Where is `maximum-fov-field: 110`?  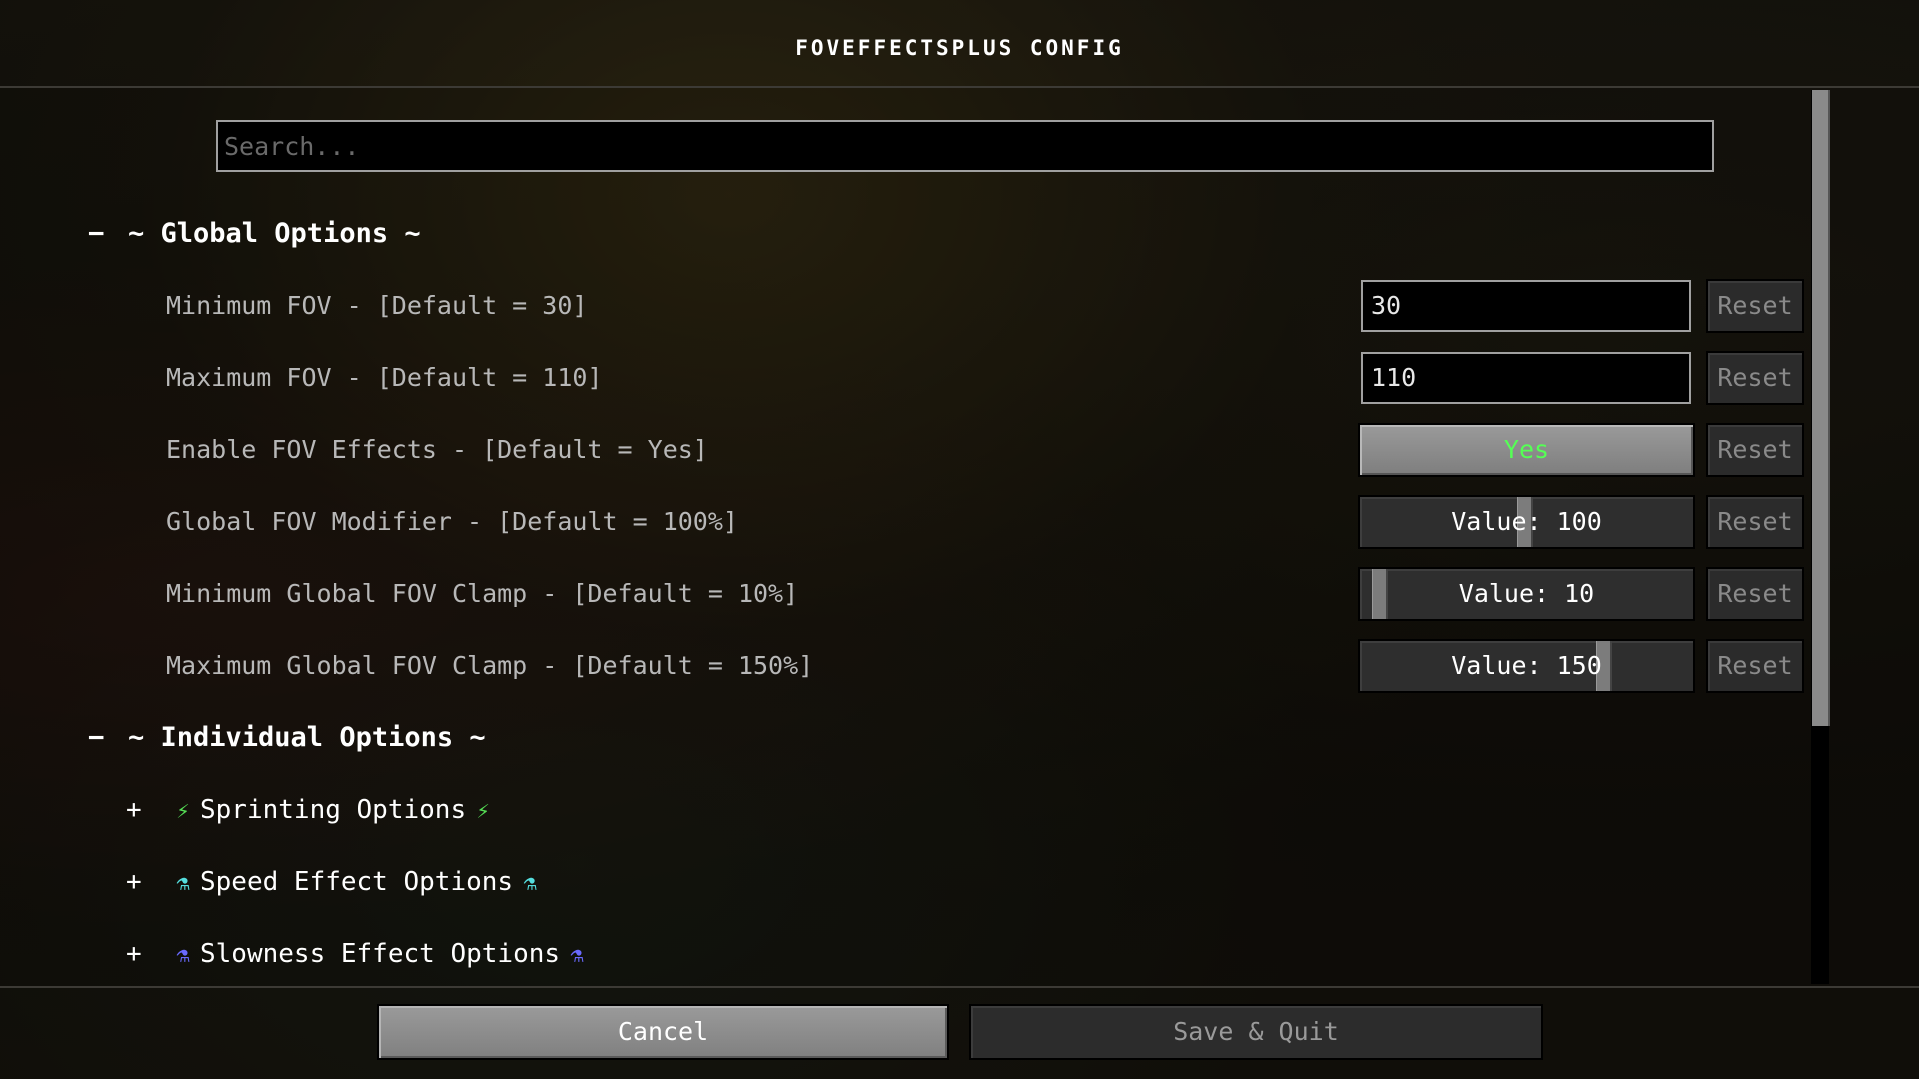
maximum-fov-field: 110 is located at coordinates (1526, 378).